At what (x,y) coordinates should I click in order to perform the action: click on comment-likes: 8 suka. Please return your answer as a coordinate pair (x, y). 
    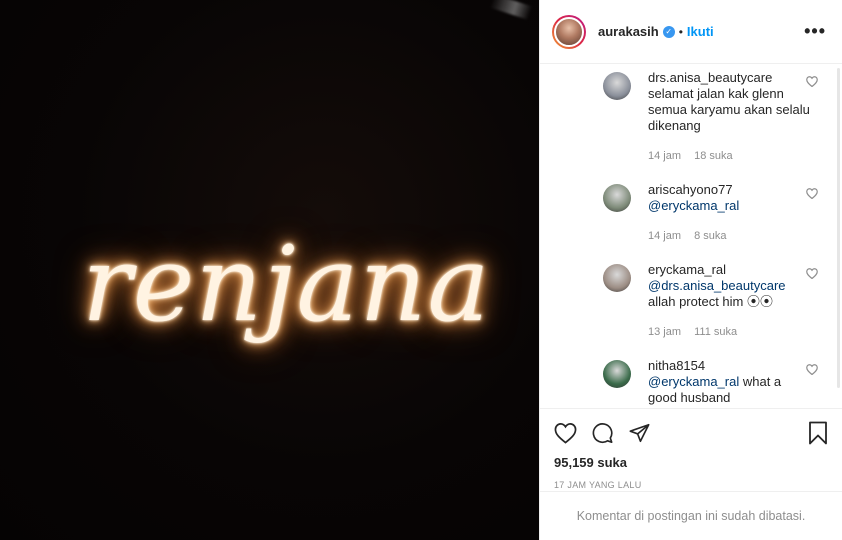
    Looking at the image, I should click on (710, 236).